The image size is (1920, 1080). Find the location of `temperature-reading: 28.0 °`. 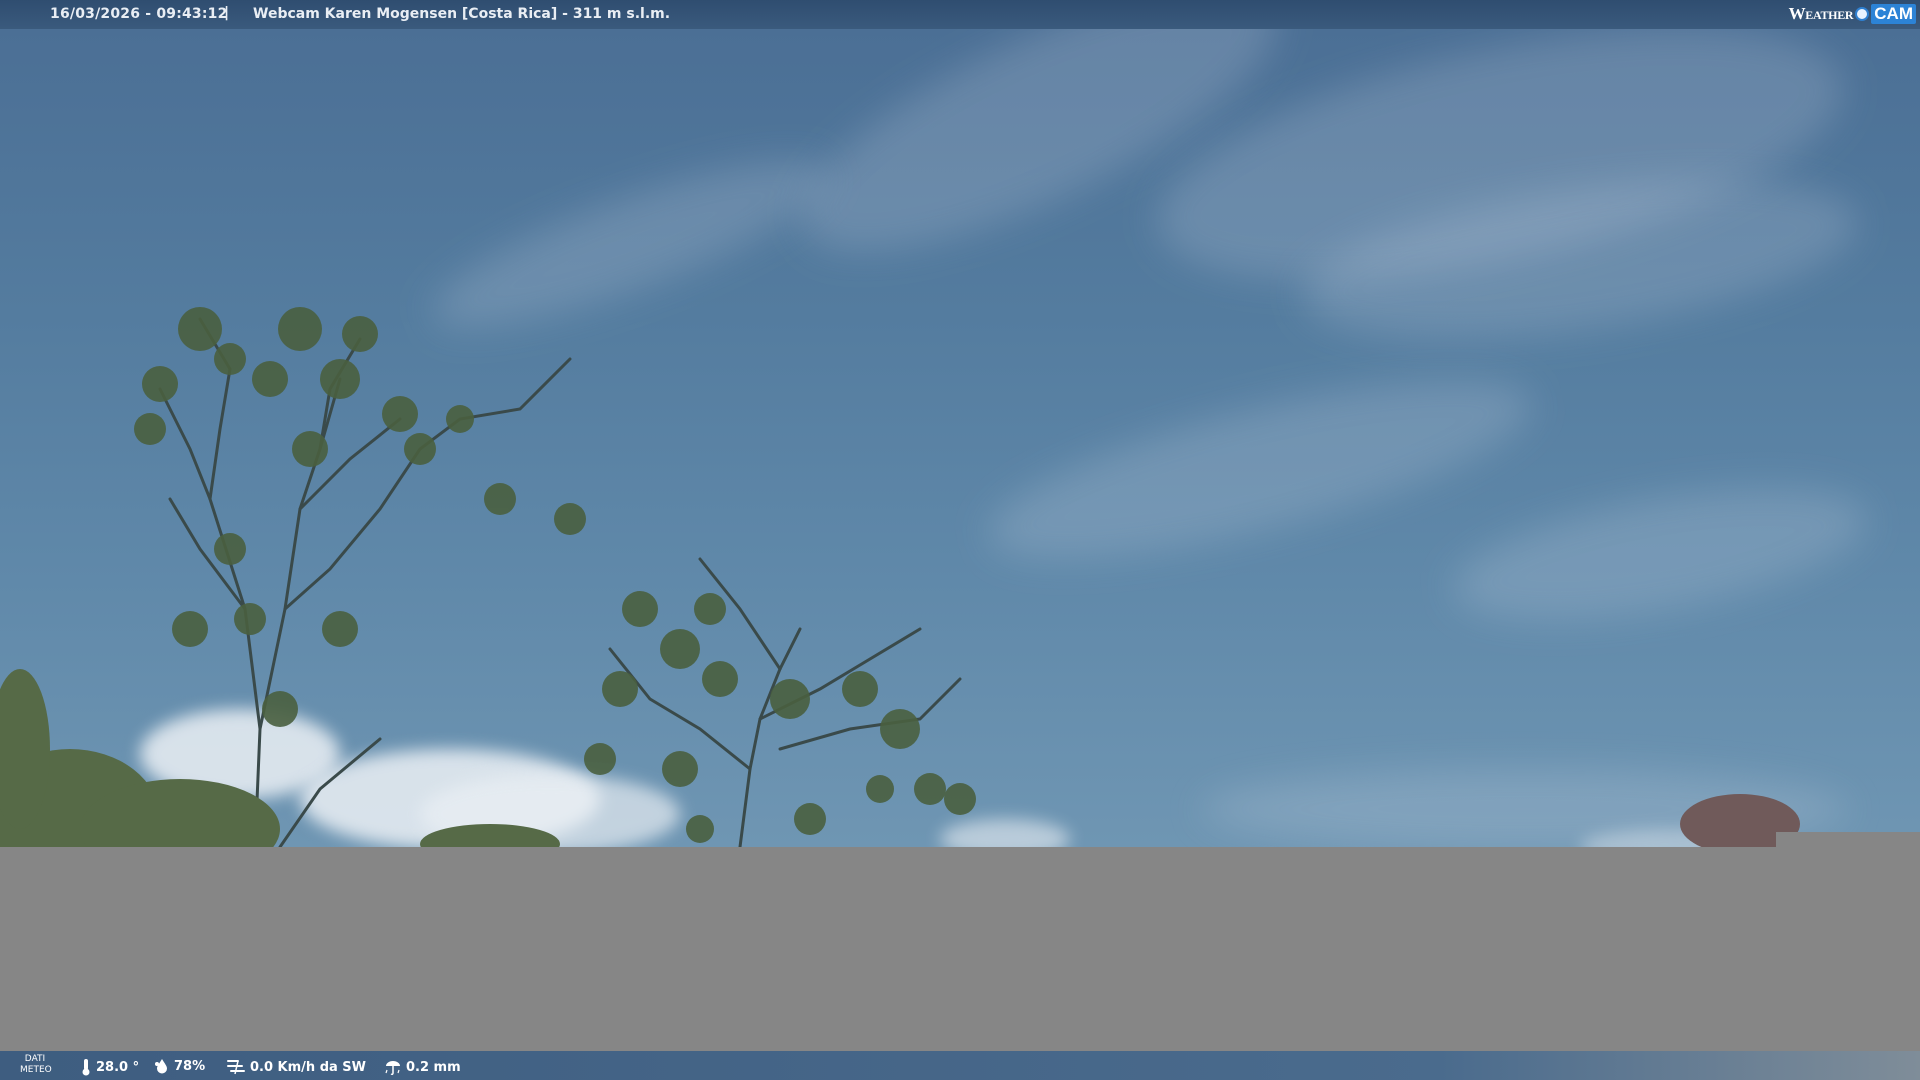

temperature-reading: 28.0 ° is located at coordinates (109, 1067).